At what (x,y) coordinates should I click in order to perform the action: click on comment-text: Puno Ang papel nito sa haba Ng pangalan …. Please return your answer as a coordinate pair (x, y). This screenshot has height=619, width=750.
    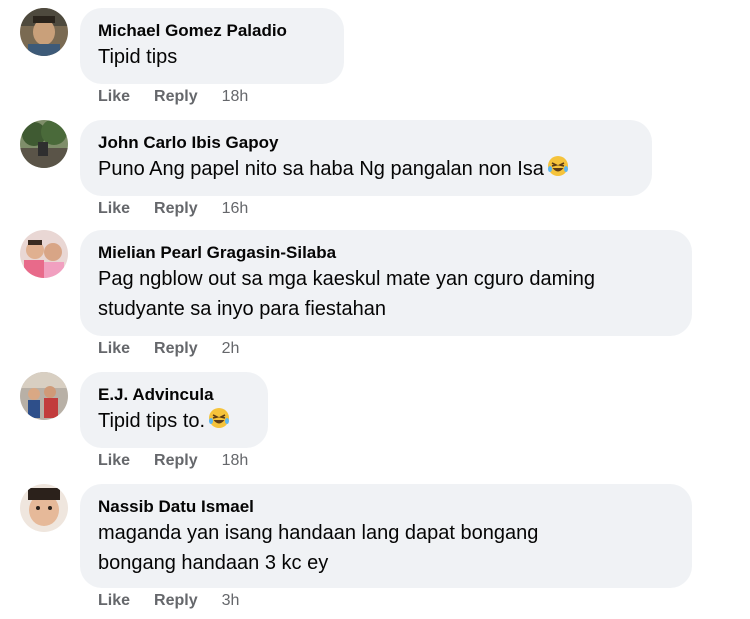
    Looking at the image, I should click on (321, 169).